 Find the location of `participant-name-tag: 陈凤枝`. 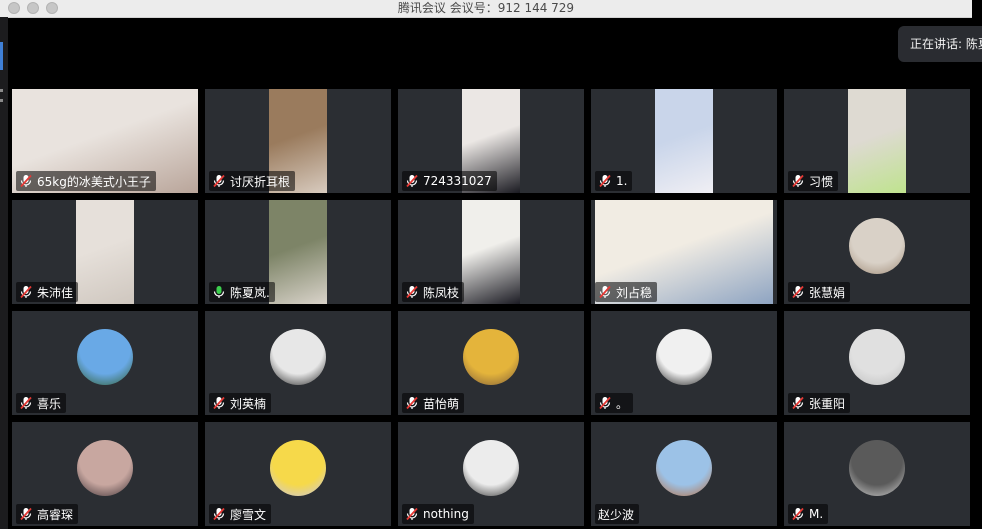

participant-name-tag: 陈凤枝 is located at coordinates (433, 292).